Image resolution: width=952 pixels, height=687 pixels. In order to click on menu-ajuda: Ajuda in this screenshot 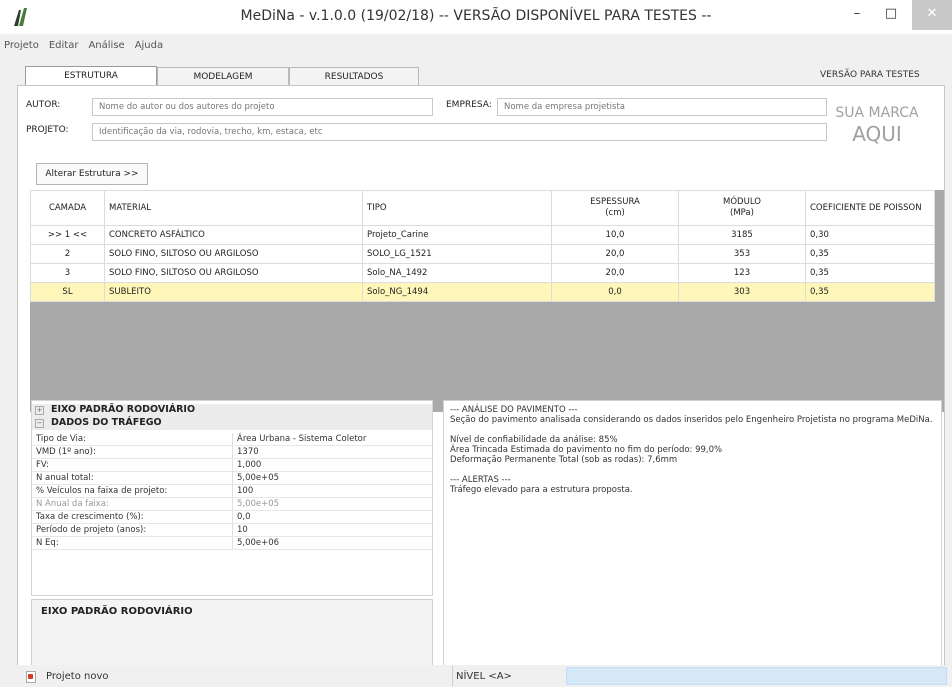, I will do `click(149, 45)`.